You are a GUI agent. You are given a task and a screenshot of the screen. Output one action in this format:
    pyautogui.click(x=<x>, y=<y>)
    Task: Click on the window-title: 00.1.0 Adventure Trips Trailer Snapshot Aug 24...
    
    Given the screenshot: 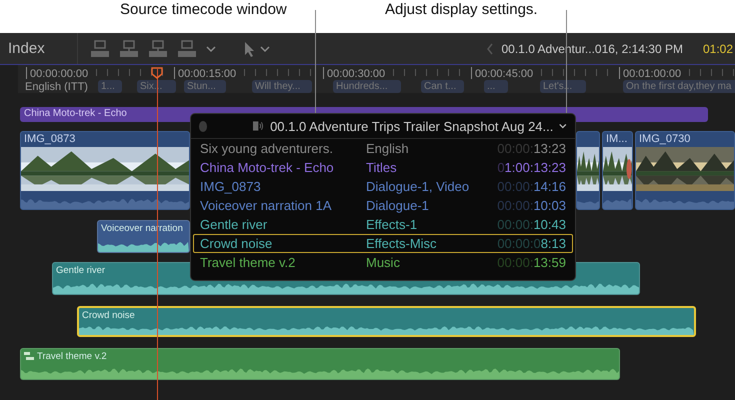 What is the action you would take?
    pyautogui.click(x=412, y=126)
    